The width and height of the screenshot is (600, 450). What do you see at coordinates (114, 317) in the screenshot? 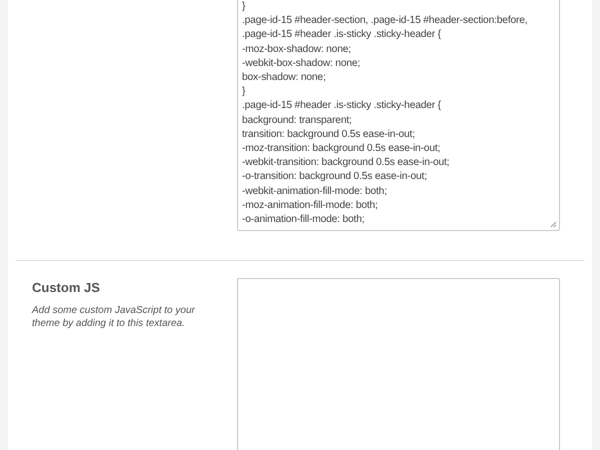
I see `section-description: Add some custom JavaScript to your theme by adding it to this textarea.` at bounding box center [114, 317].